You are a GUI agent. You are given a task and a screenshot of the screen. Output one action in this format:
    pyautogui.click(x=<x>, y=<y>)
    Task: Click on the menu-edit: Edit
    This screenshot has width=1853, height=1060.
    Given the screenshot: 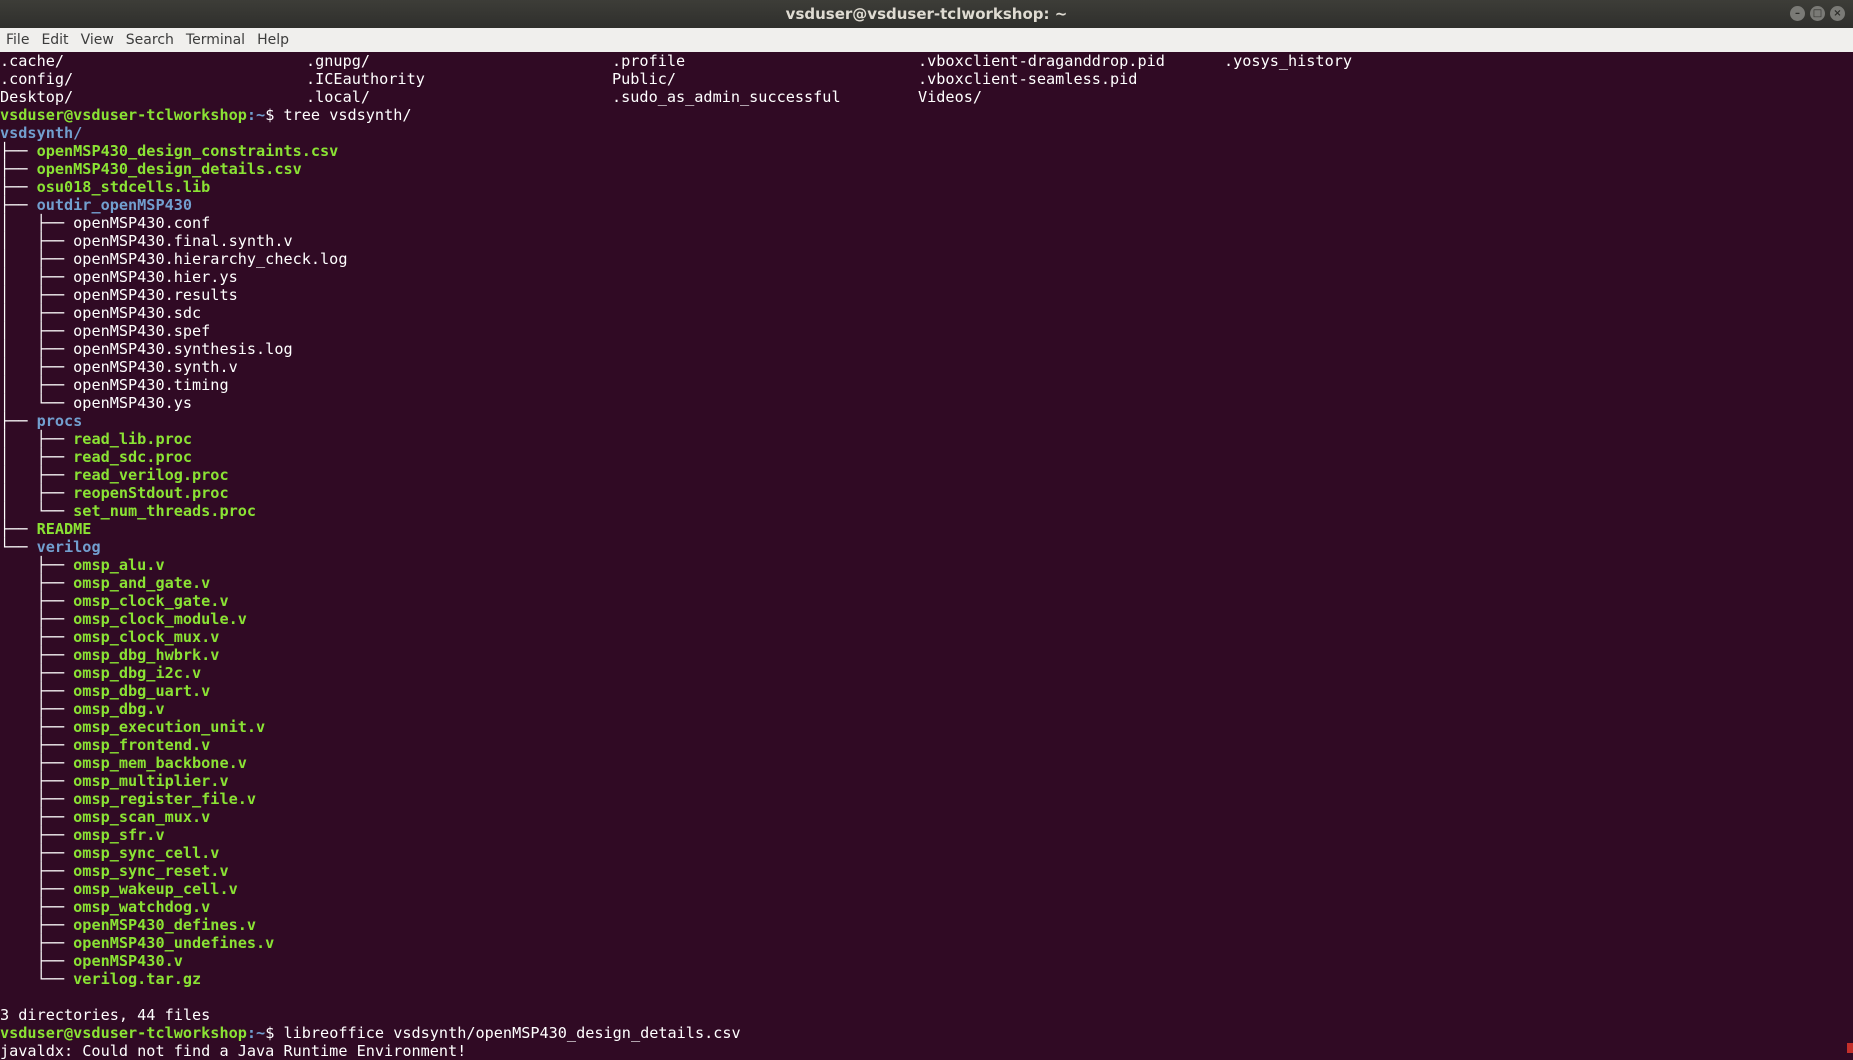 What is the action you would take?
    pyautogui.click(x=54, y=40)
    